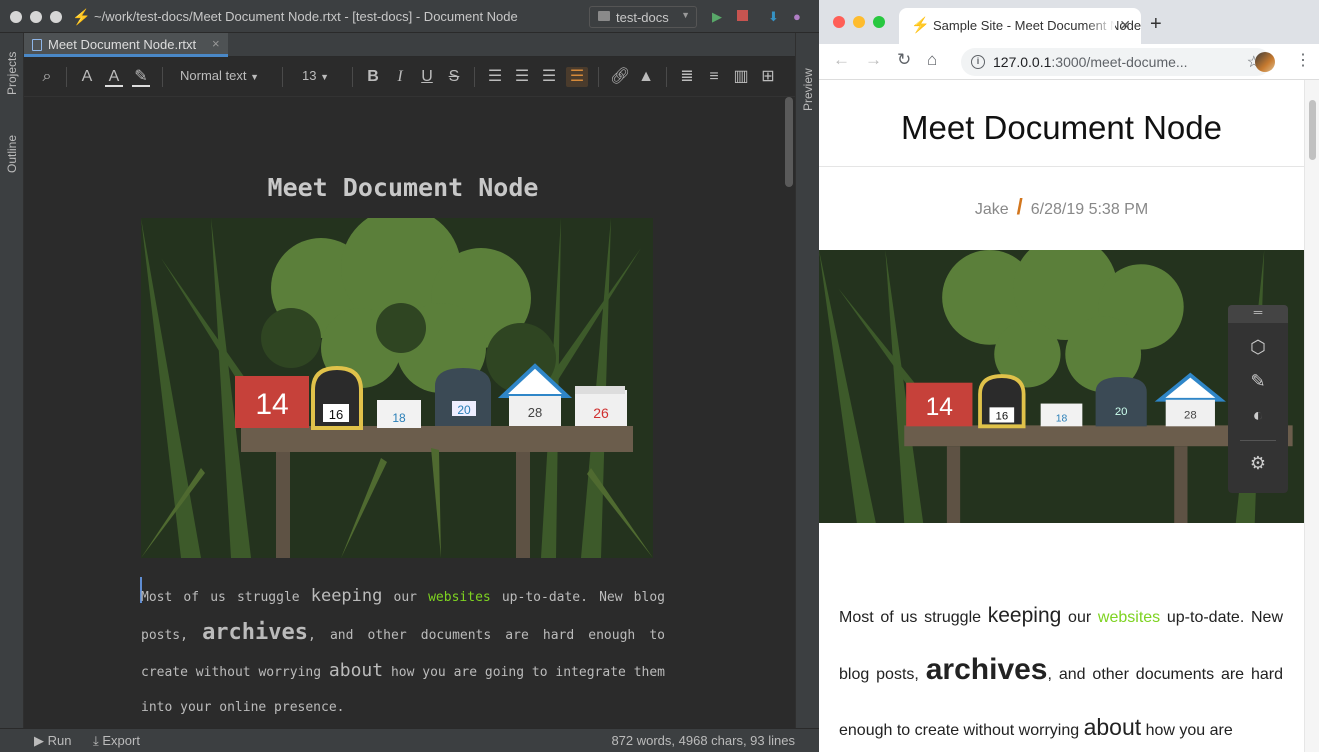 The width and height of the screenshot is (1319, 752). Describe the element at coordinates (920, 25) in the screenshot. I see `favicon-icon: ⚡` at that location.